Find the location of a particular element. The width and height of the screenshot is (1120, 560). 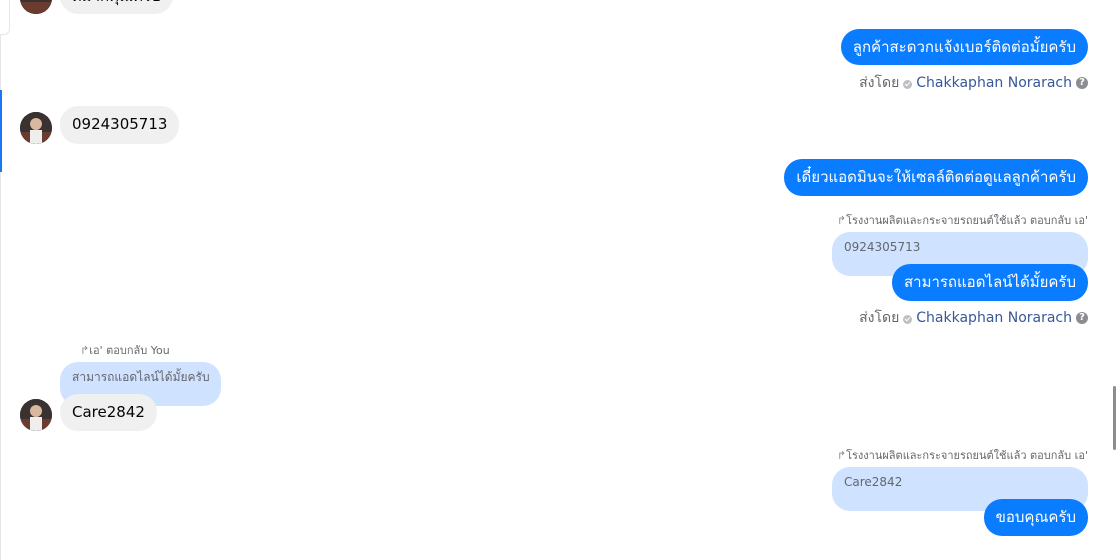

reply-context-text: เอ' ตอบกลับ You is located at coordinates (129, 350).